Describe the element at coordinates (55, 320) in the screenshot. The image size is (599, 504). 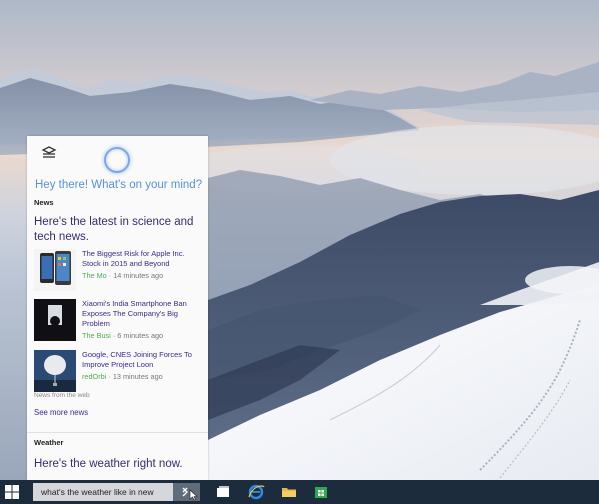
I see `person-silhouette-icon` at that location.